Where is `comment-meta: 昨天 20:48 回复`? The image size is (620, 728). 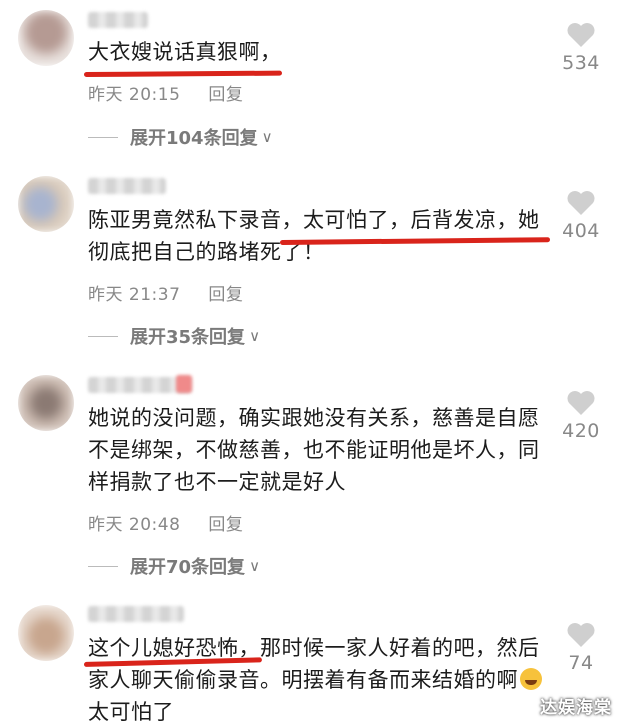 comment-meta: 昨天 20:48 回复 is located at coordinates (165, 522).